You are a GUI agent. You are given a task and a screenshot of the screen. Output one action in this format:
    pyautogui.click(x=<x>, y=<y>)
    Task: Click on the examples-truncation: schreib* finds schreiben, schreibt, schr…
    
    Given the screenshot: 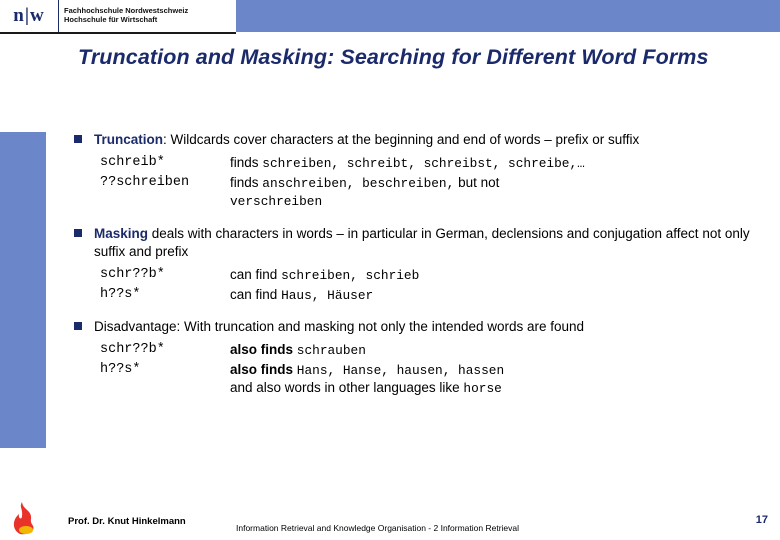 What is the action you would take?
    pyautogui.click(x=328, y=182)
    